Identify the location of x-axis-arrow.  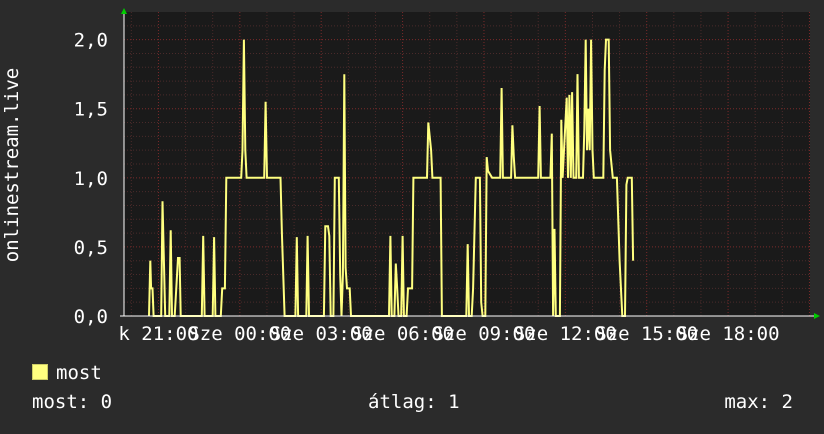
(817, 316).